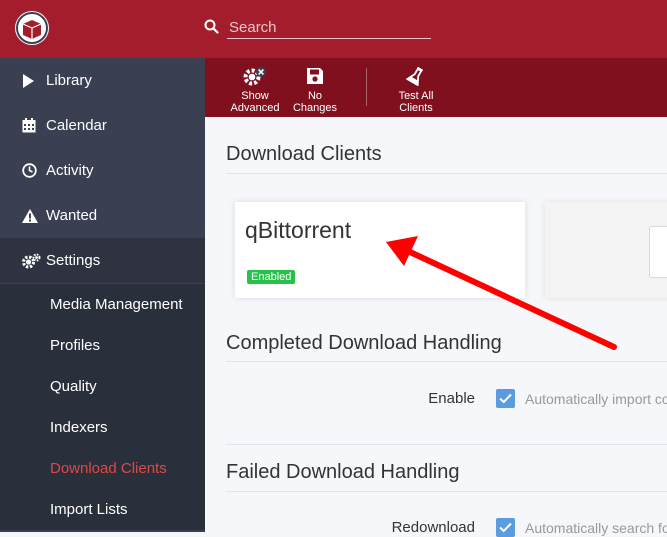 The width and height of the screenshot is (667, 537). I want to click on sidebar-sub-media-management: Media Management, so click(102, 304).